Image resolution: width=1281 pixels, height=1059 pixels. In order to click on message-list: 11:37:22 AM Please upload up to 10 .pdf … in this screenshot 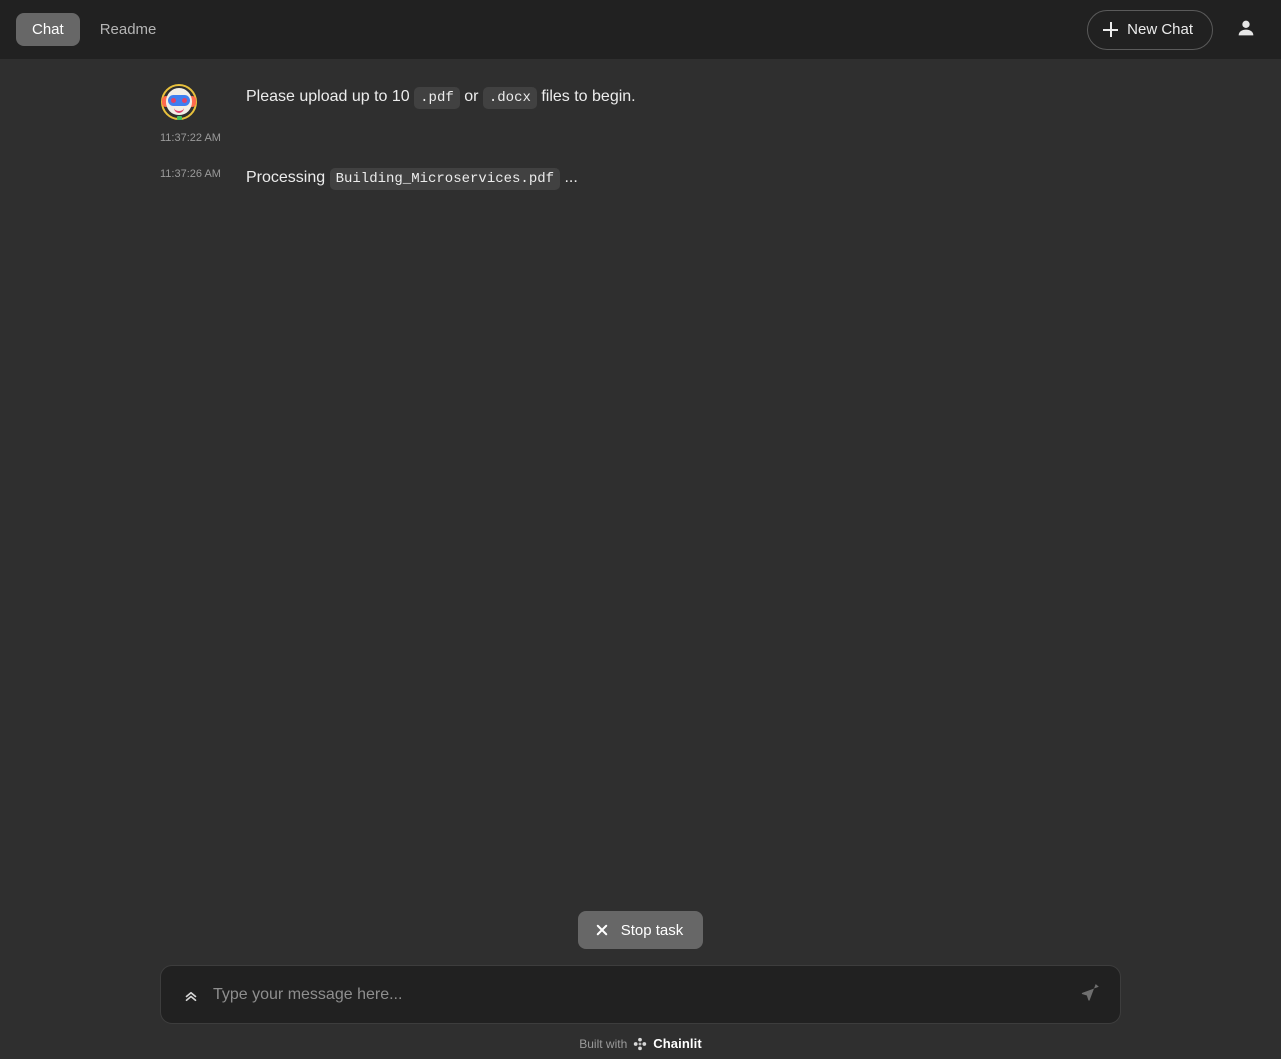, I will do `click(640, 125)`.